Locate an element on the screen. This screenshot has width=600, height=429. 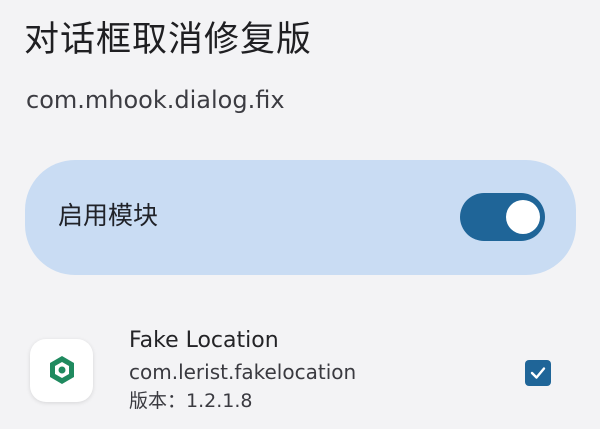
app-name: Fake Location is located at coordinates (204, 340).